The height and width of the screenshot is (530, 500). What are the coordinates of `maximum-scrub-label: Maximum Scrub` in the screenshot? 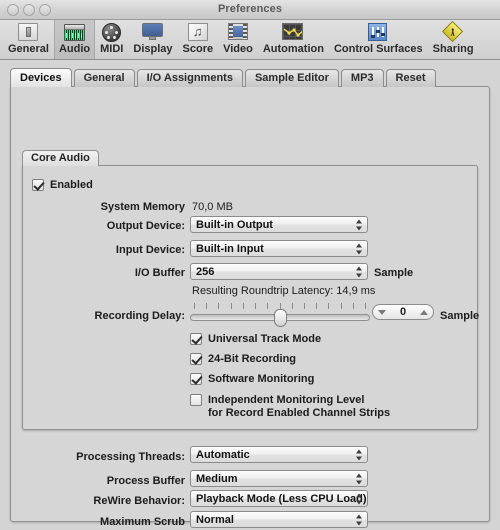 It's located at (142, 521).